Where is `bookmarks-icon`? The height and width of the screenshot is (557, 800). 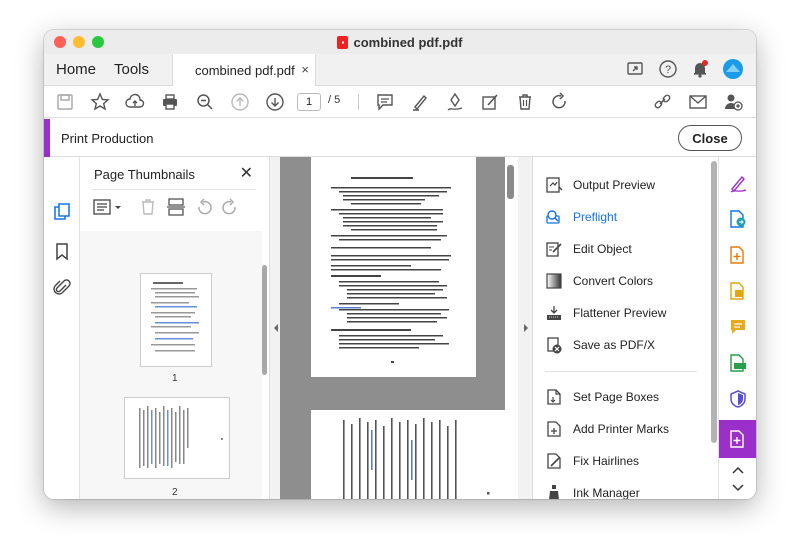 bookmarks-icon is located at coordinates (62, 251).